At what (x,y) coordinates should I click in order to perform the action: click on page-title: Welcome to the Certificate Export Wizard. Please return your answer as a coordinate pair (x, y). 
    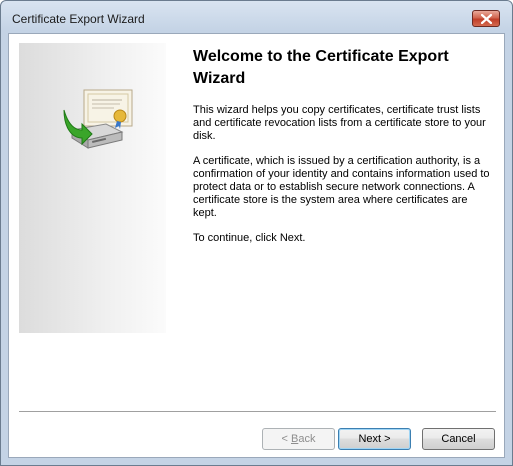
    Looking at the image, I should click on (321, 67).